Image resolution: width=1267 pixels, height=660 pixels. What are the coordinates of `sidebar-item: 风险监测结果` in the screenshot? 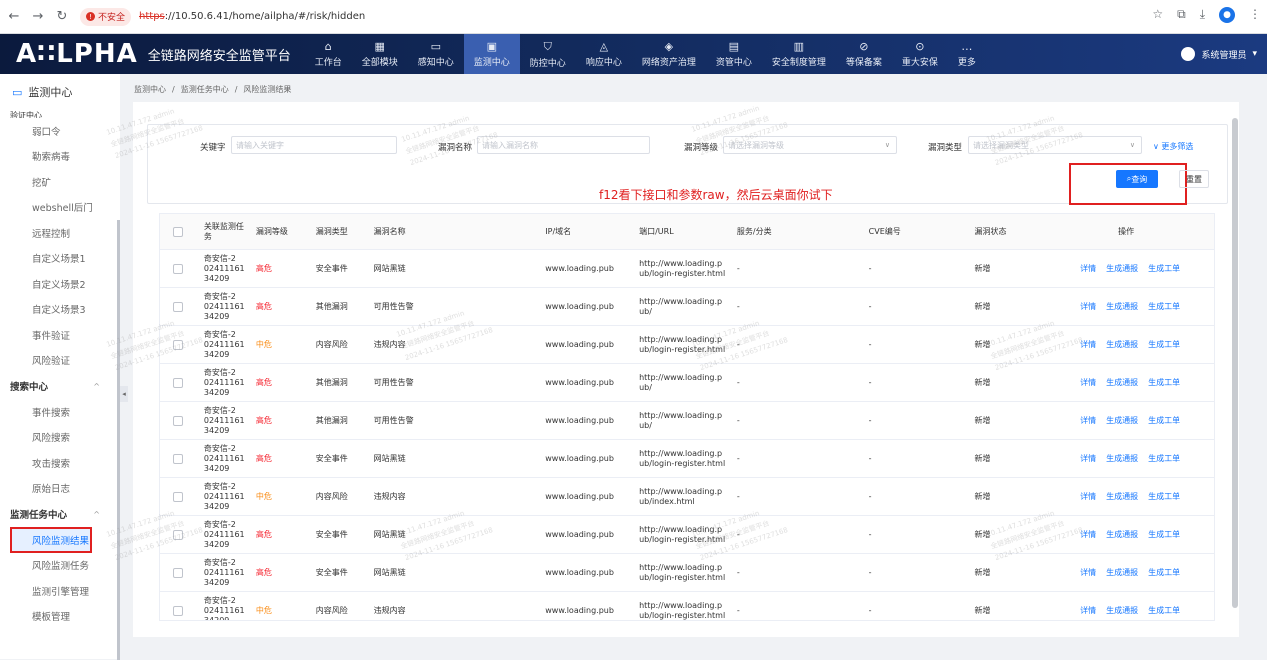 It's located at (51, 540).